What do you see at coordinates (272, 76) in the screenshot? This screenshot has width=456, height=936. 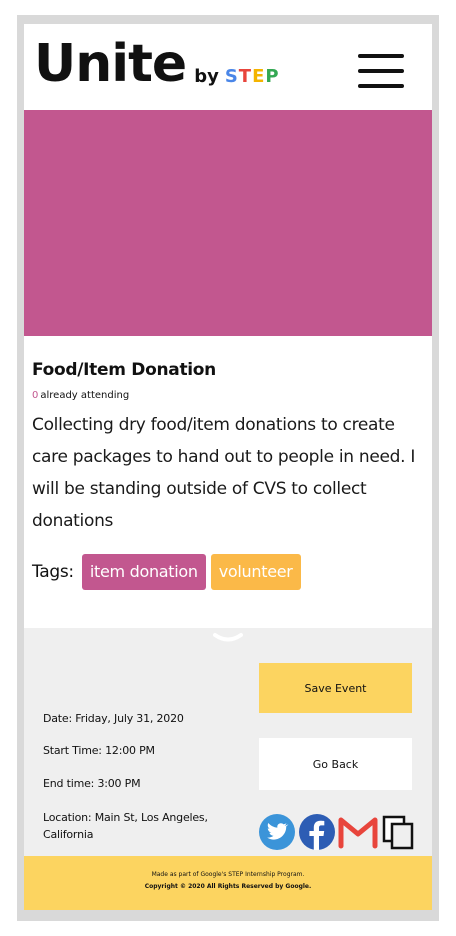 I see `logo-step-p: P` at bounding box center [272, 76].